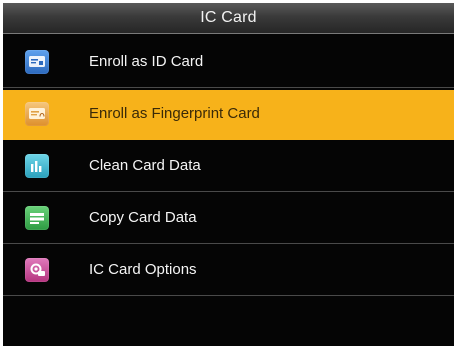 This screenshot has width=457, height=349. Describe the element at coordinates (228, 219) in the screenshot. I see `menu-item-copy-card-data: Copy Card Data` at that location.